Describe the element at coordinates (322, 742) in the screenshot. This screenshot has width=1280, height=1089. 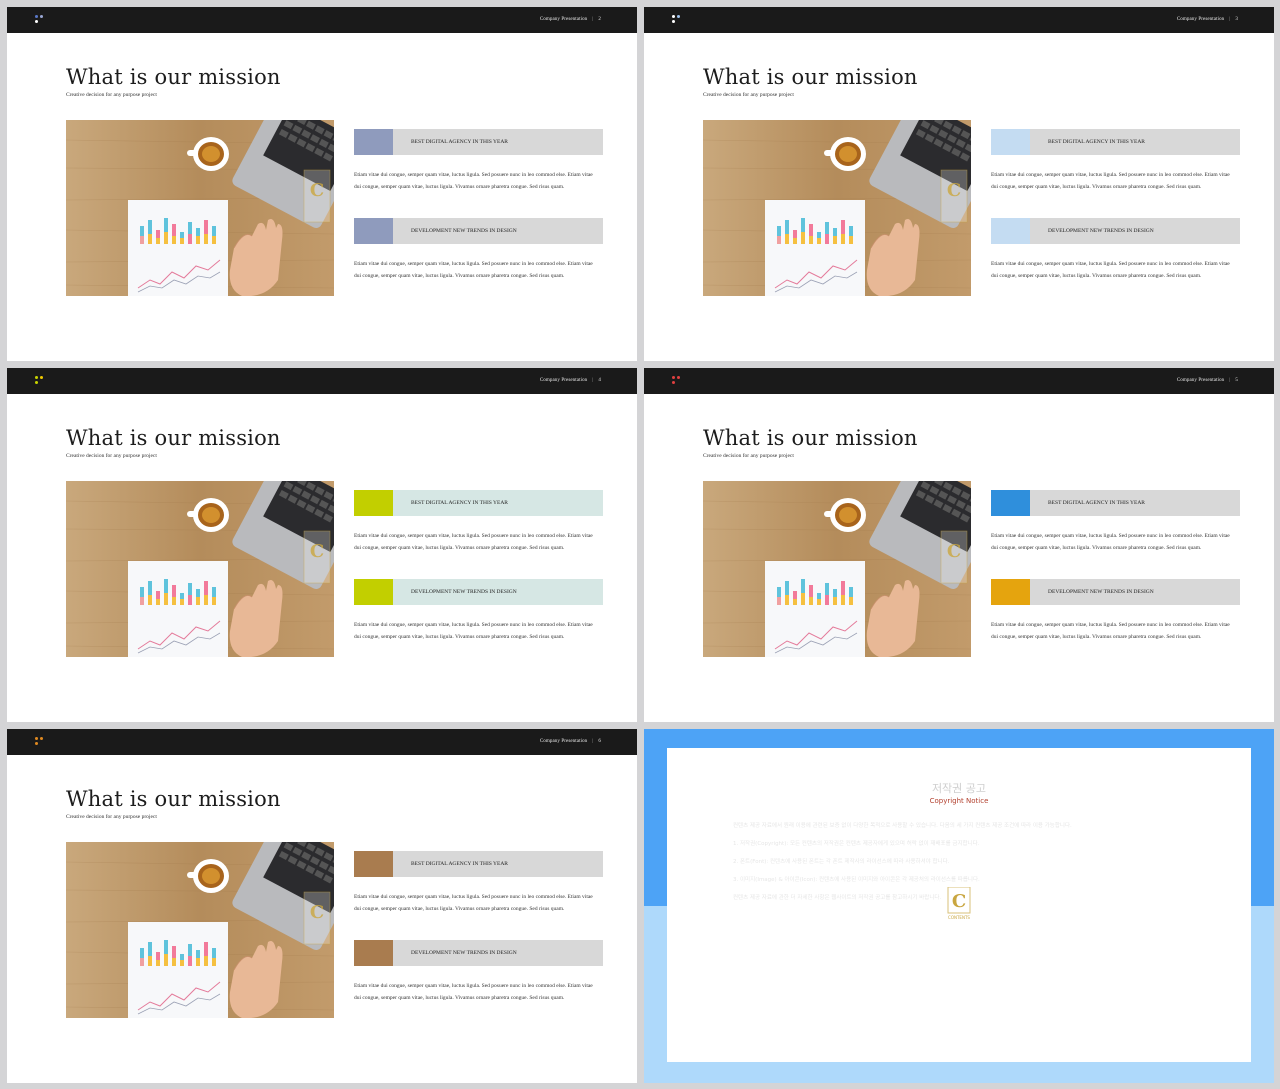
I see `slide-header-bar: Company Presentation | 6` at that location.